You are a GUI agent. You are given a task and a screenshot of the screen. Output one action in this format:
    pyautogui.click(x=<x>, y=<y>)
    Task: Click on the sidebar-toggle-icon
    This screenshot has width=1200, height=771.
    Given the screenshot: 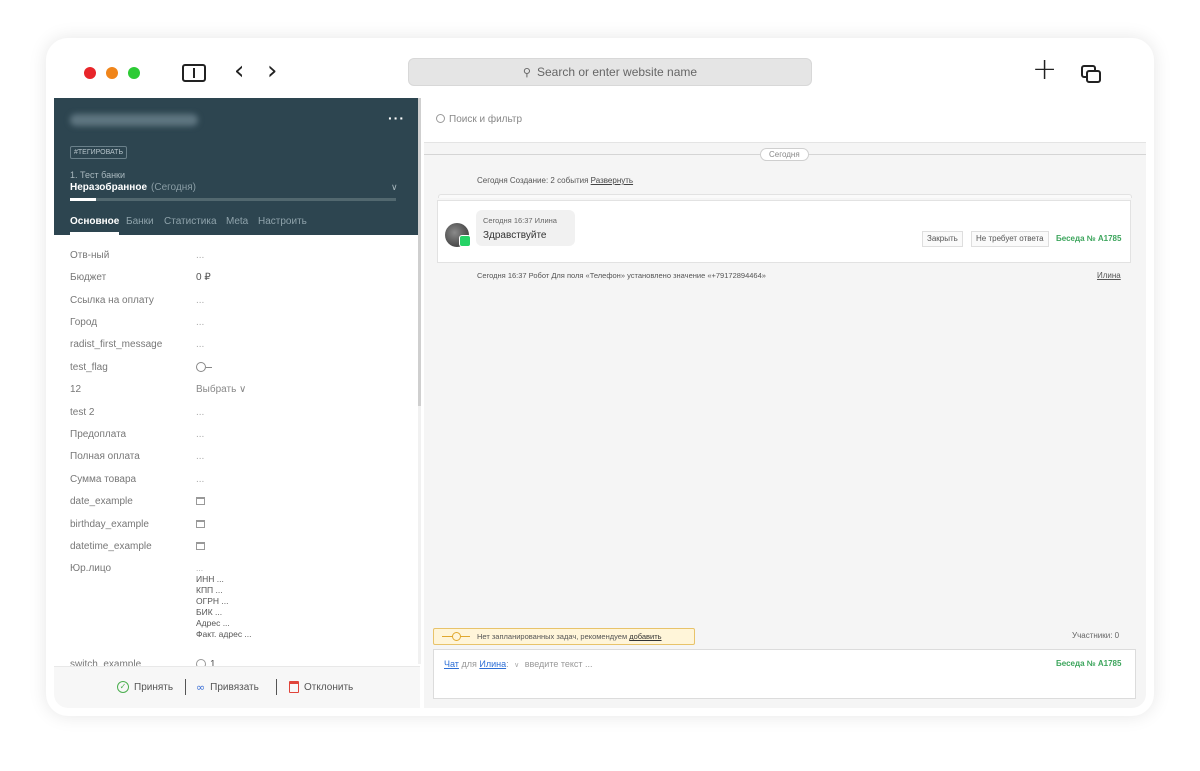 What is the action you would take?
    pyautogui.click(x=194, y=73)
    